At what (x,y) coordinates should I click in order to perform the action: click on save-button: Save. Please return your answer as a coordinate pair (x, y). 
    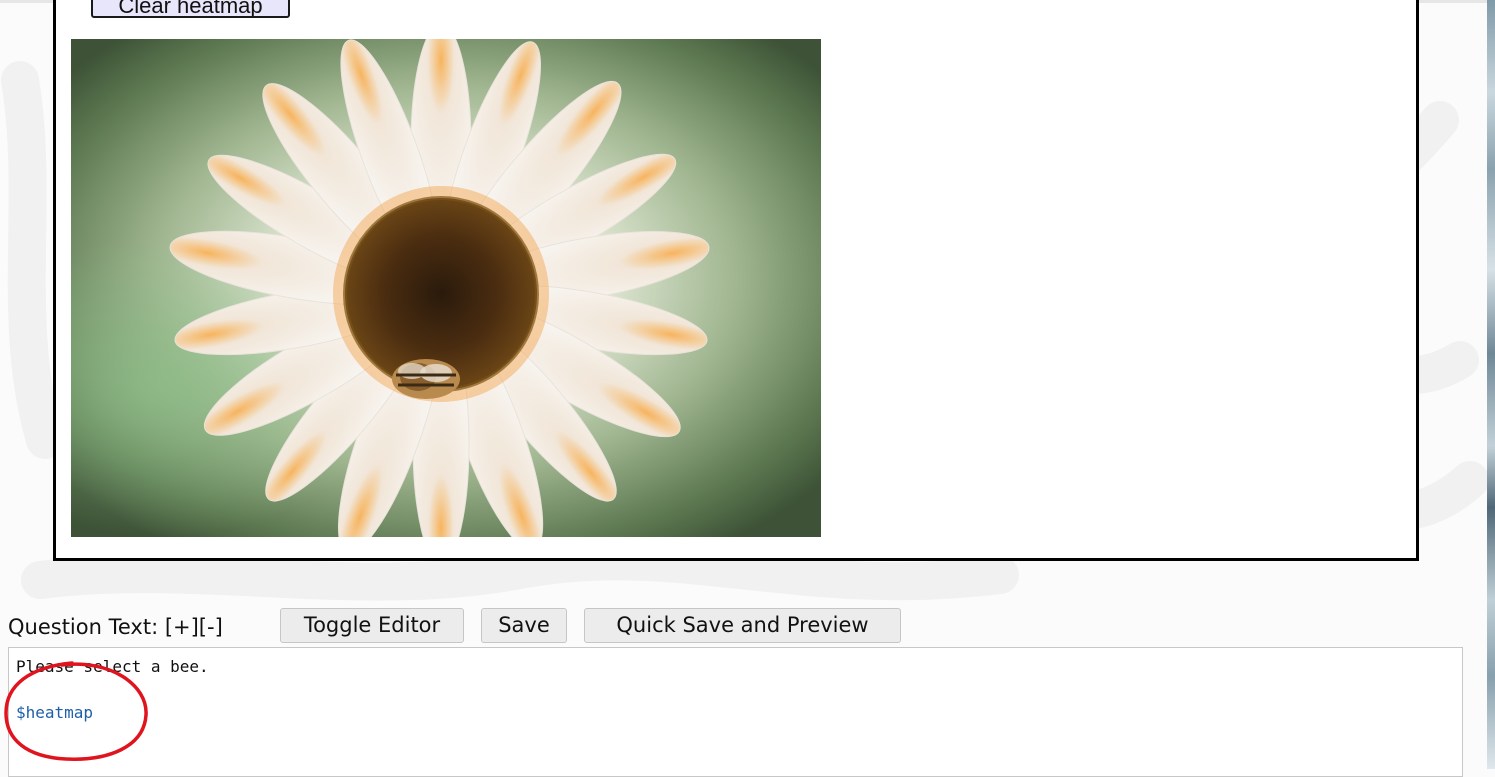
    Looking at the image, I should click on (524, 625).